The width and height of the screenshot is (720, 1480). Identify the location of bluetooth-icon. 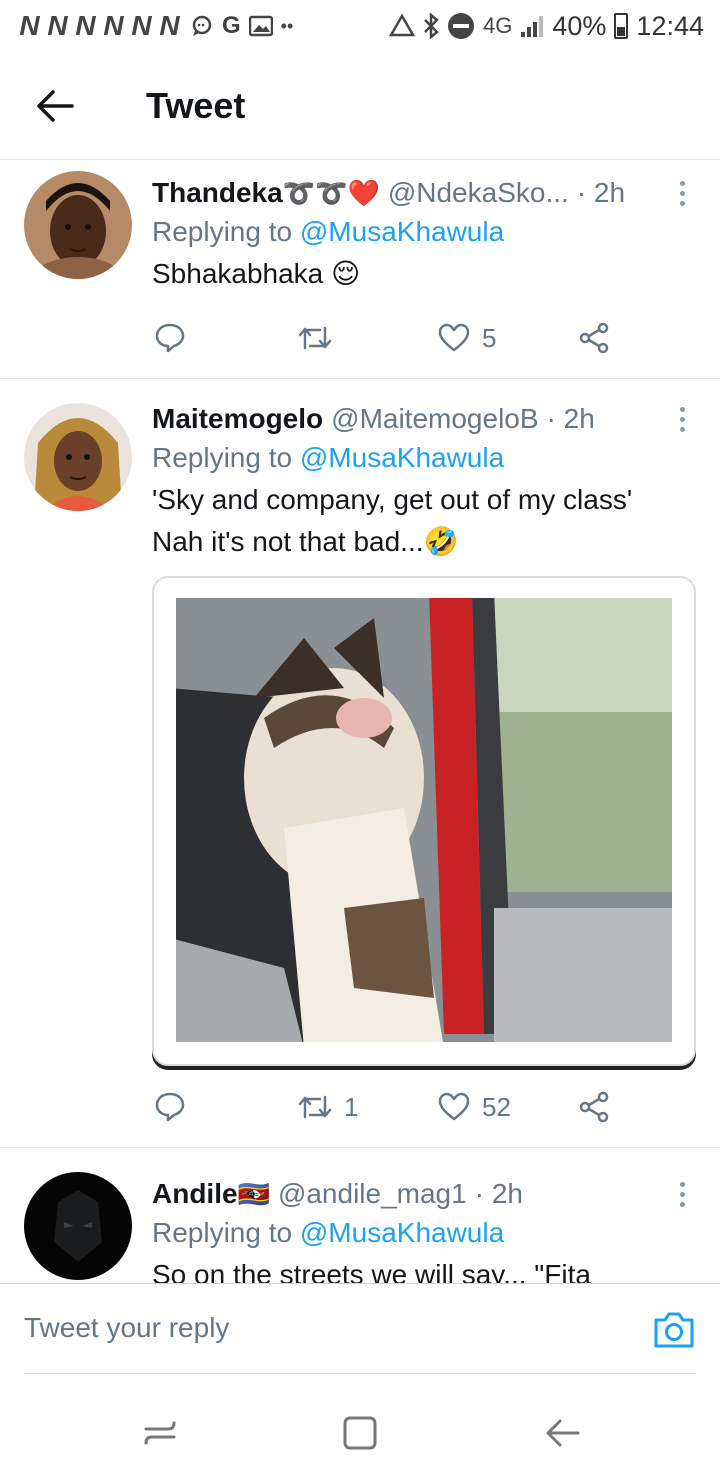
(431, 26).